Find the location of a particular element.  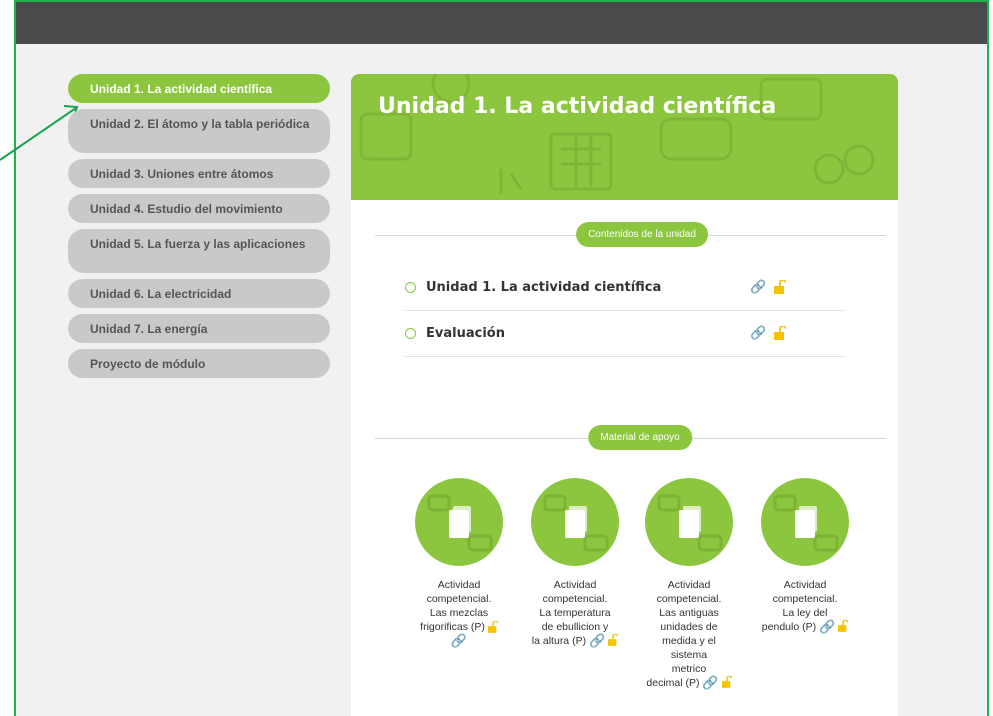

sidebar-item-proyecto: Proyecto de módulo is located at coordinates (199, 363).